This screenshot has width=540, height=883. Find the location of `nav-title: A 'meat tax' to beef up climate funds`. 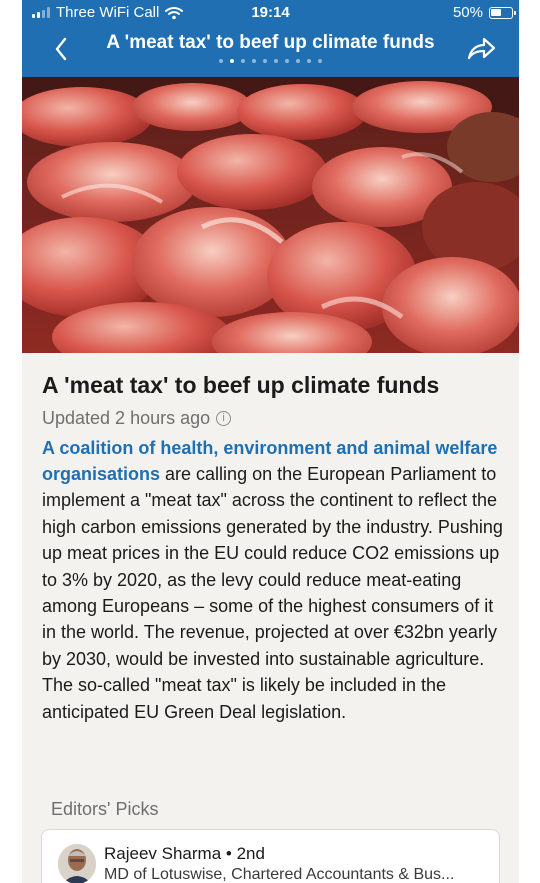

nav-title: A 'meat tax' to beef up climate funds is located at coordinates (270, 42).